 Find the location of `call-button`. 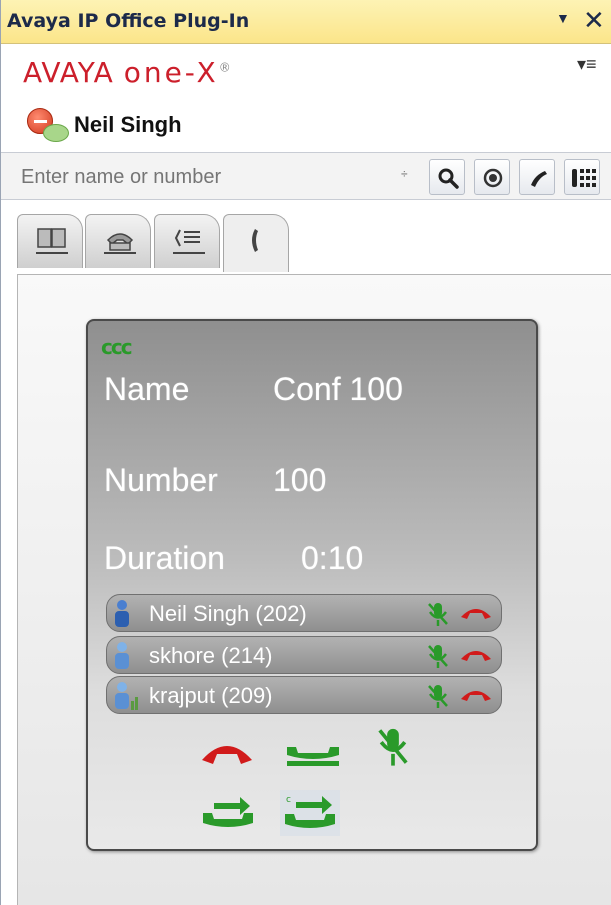

call-button is located at coordinates (537, 177).